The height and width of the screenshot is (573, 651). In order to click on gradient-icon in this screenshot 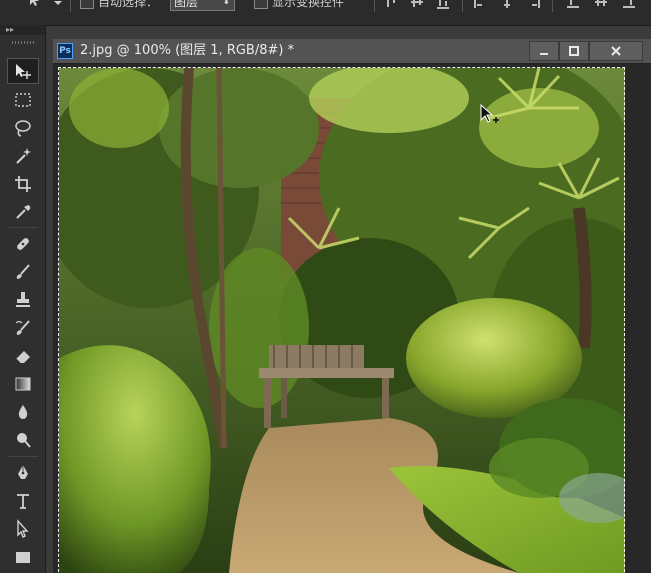, I will do `click(23, 384)`.